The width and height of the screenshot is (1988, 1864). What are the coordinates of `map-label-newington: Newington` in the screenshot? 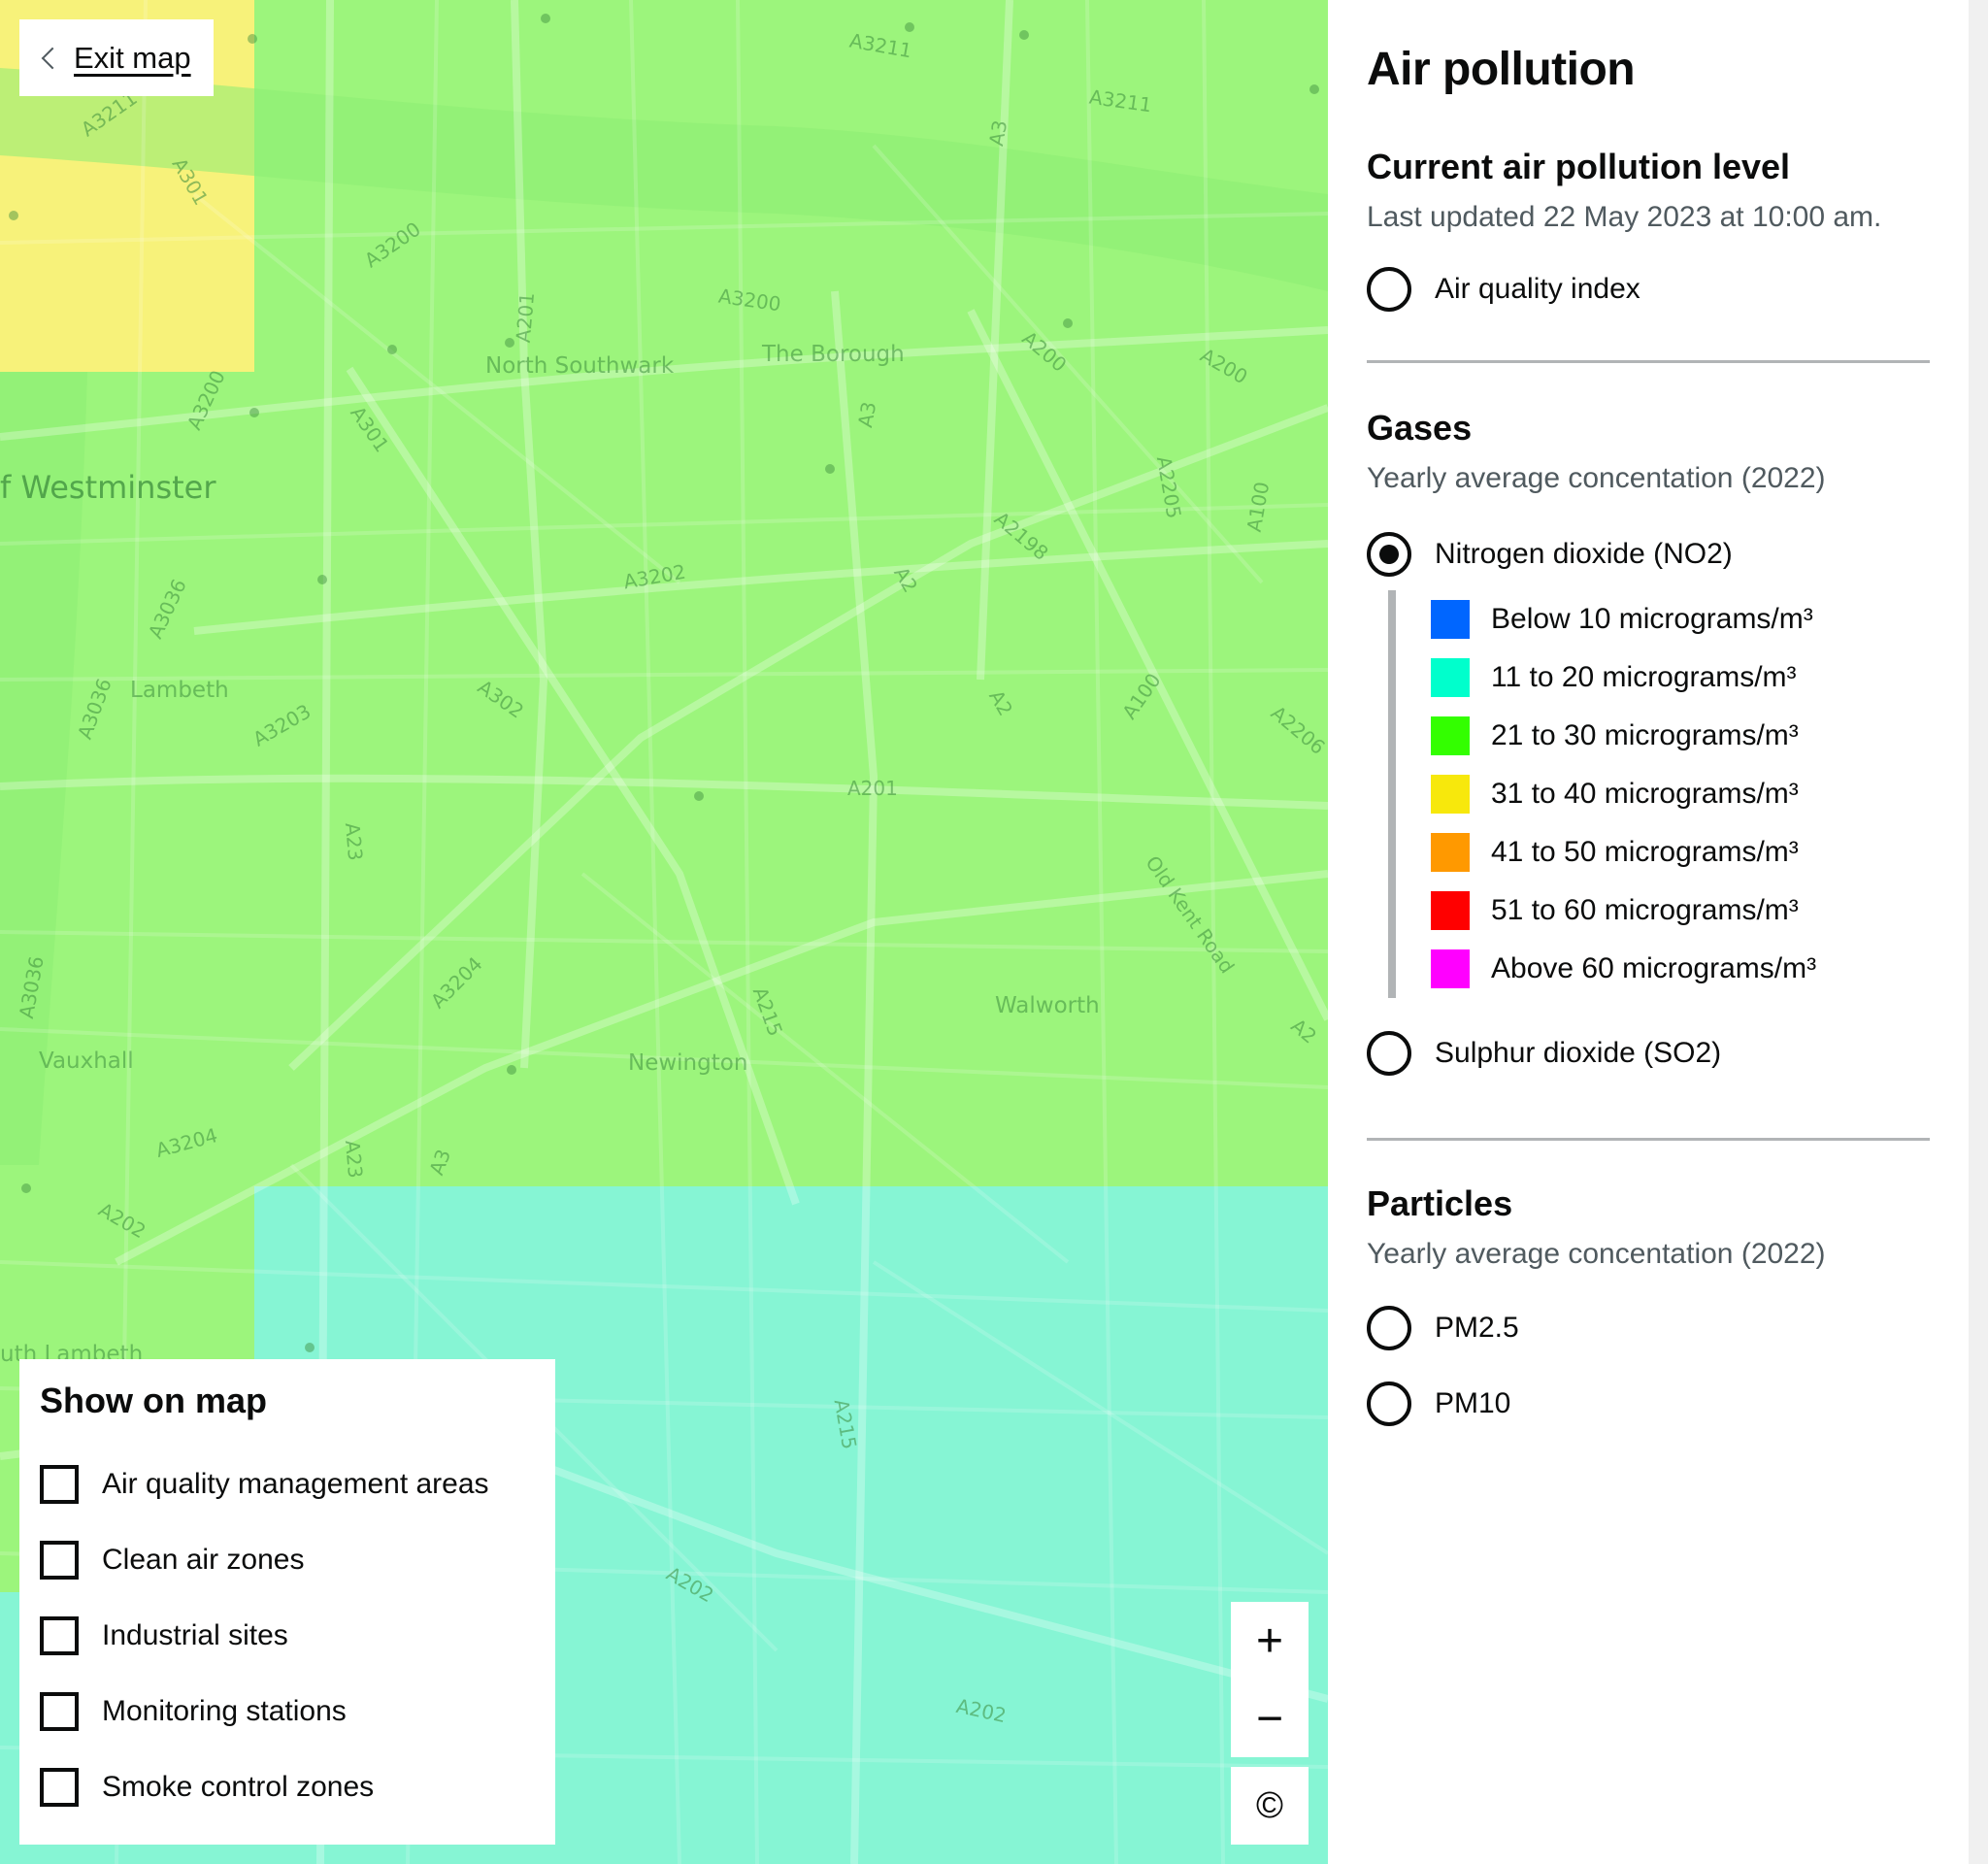 It's located at (688, 1063).